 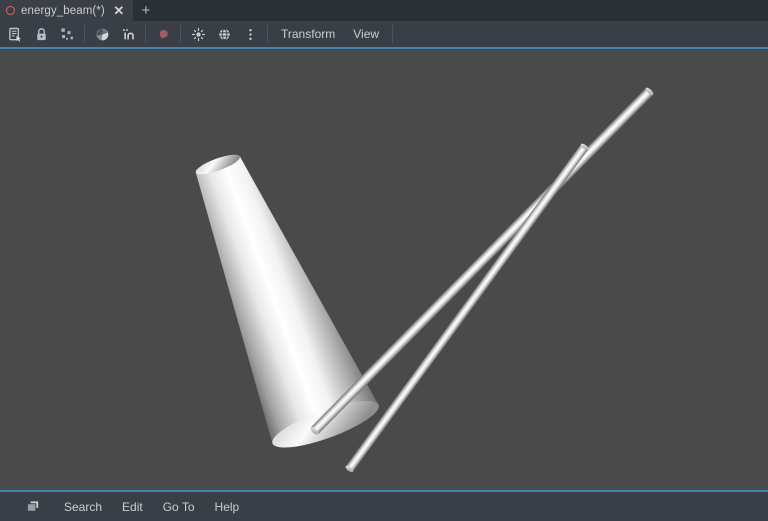 I want to click on tab-title: energy_beam(*), so click(x=63, y=10).